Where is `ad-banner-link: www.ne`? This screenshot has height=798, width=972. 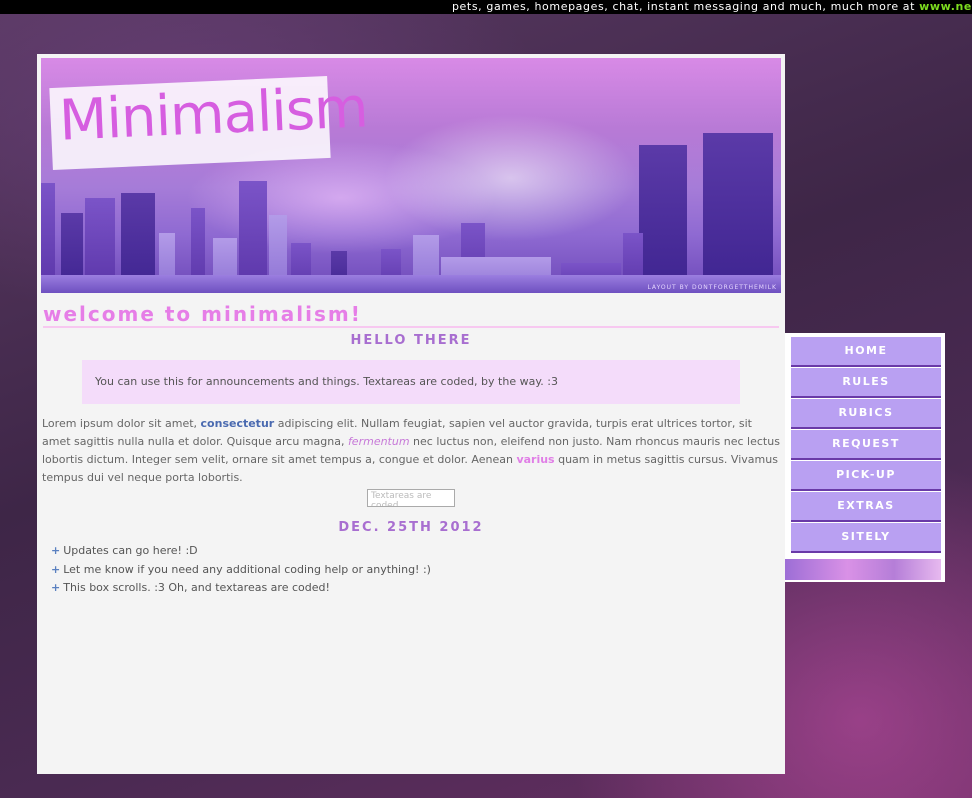 ad-banner-link: www.ne is located at coordinates (945, 6).